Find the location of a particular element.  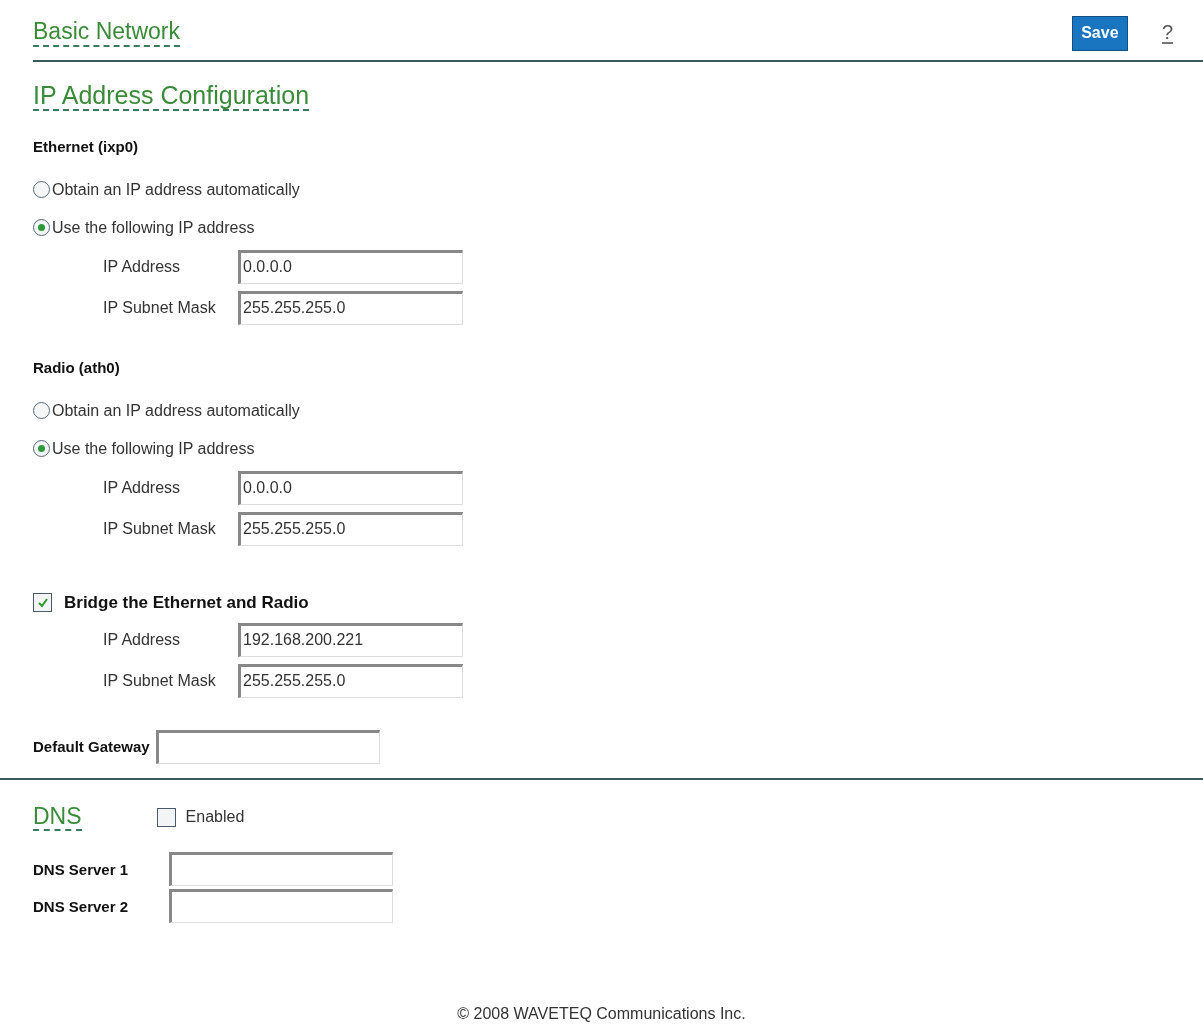

checkbox-label: Bridge the Ethernet and Radio is located at coordinates (186, 602).